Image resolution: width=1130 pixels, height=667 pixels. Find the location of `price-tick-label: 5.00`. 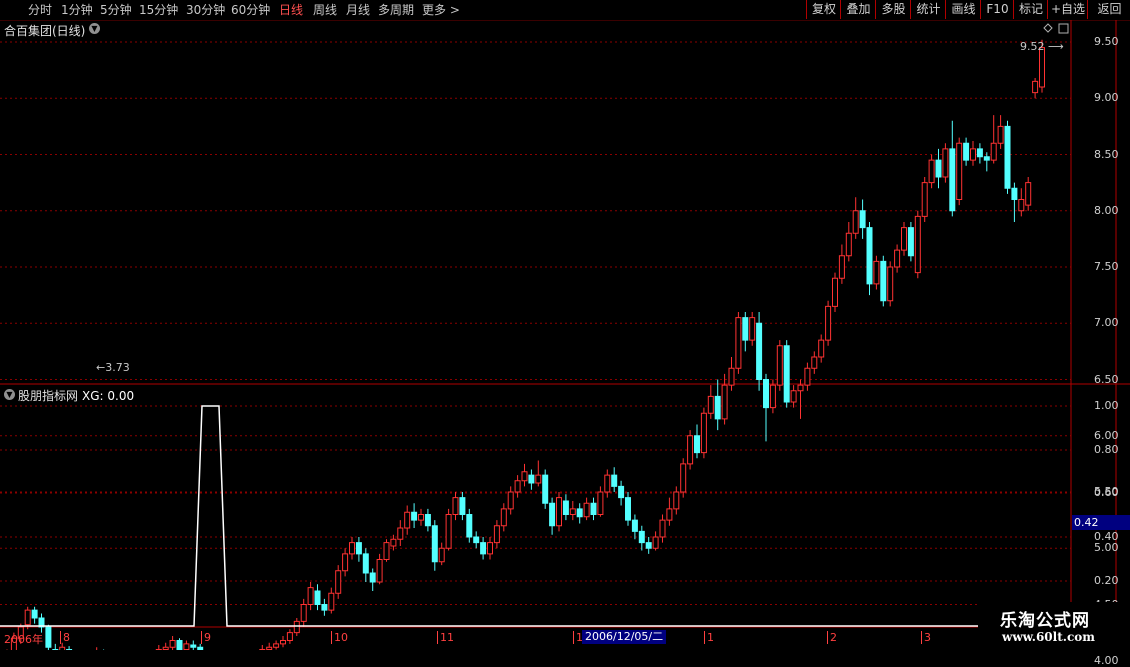

price-tick-label: 5.00 is located at coordinates (1106, 548).